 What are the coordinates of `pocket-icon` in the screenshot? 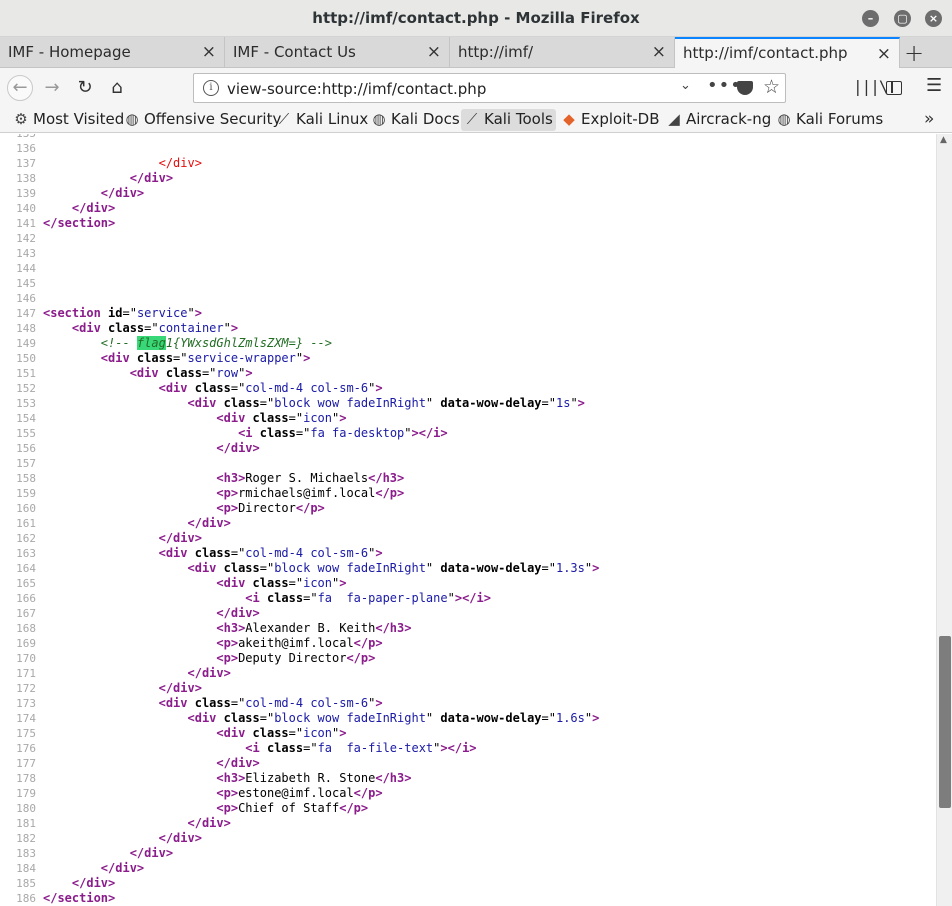 It's located at (745, 88).